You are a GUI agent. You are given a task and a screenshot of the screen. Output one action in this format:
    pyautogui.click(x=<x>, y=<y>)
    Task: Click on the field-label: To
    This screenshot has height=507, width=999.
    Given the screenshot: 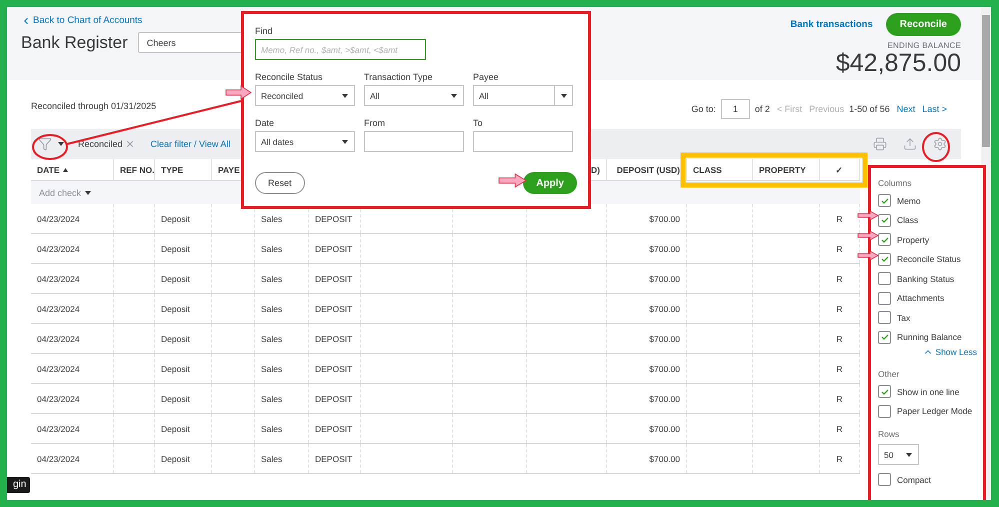 What is the action you would take?
    pyautogui.click(x=478, y=123)
    